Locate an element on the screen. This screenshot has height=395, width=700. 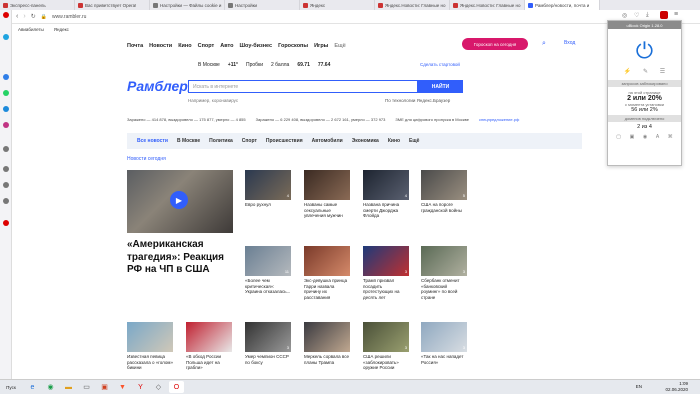
browser-tab-active: Рамблер/новости, почта и is located at coordinates (562, 5).